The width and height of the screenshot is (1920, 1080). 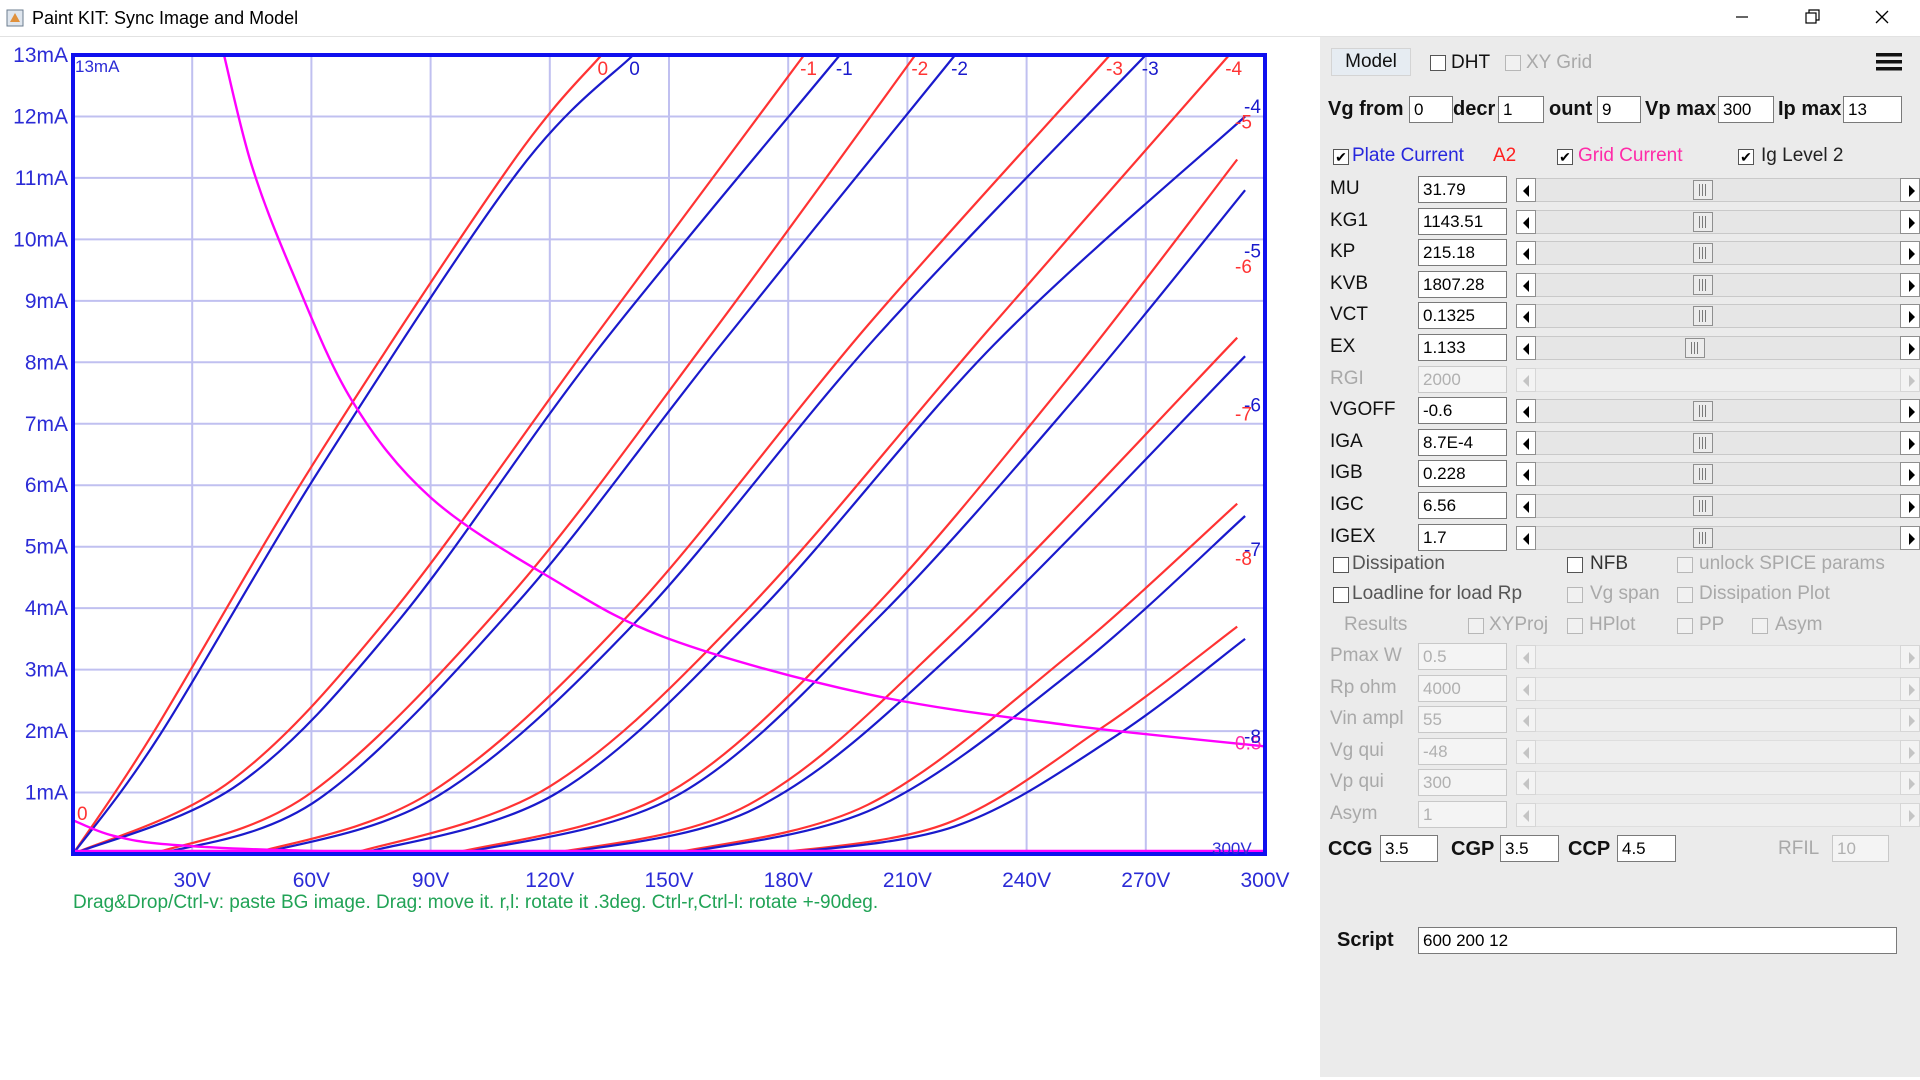 What do you see at coordinates (1718, 720) in the screenshot?
I see `load-param-slider-vin-ampl` at bounding box center [1718, 720].